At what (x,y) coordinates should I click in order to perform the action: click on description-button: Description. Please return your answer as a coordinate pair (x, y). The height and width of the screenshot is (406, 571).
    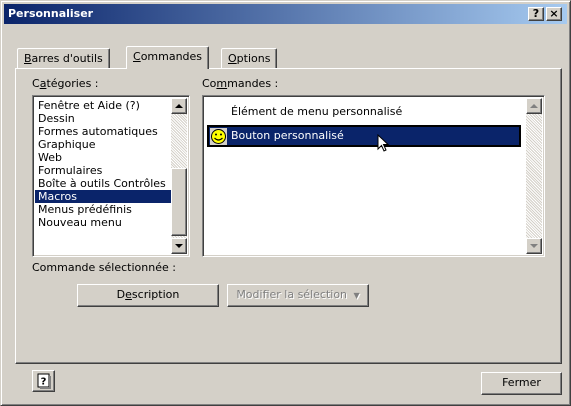
    Looking at the image, I should click on (148, 295).